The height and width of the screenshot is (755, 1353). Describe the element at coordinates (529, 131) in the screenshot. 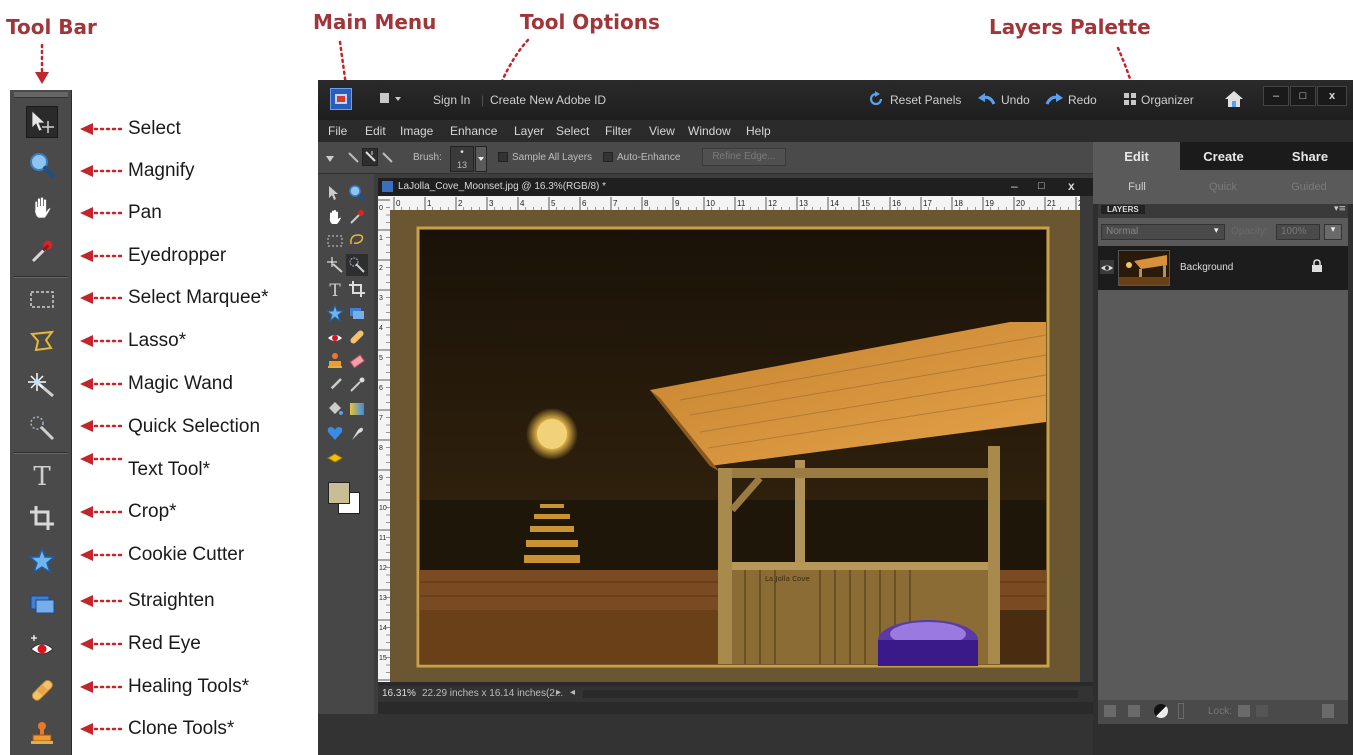

I see `menu-layer: Layer` at that location.